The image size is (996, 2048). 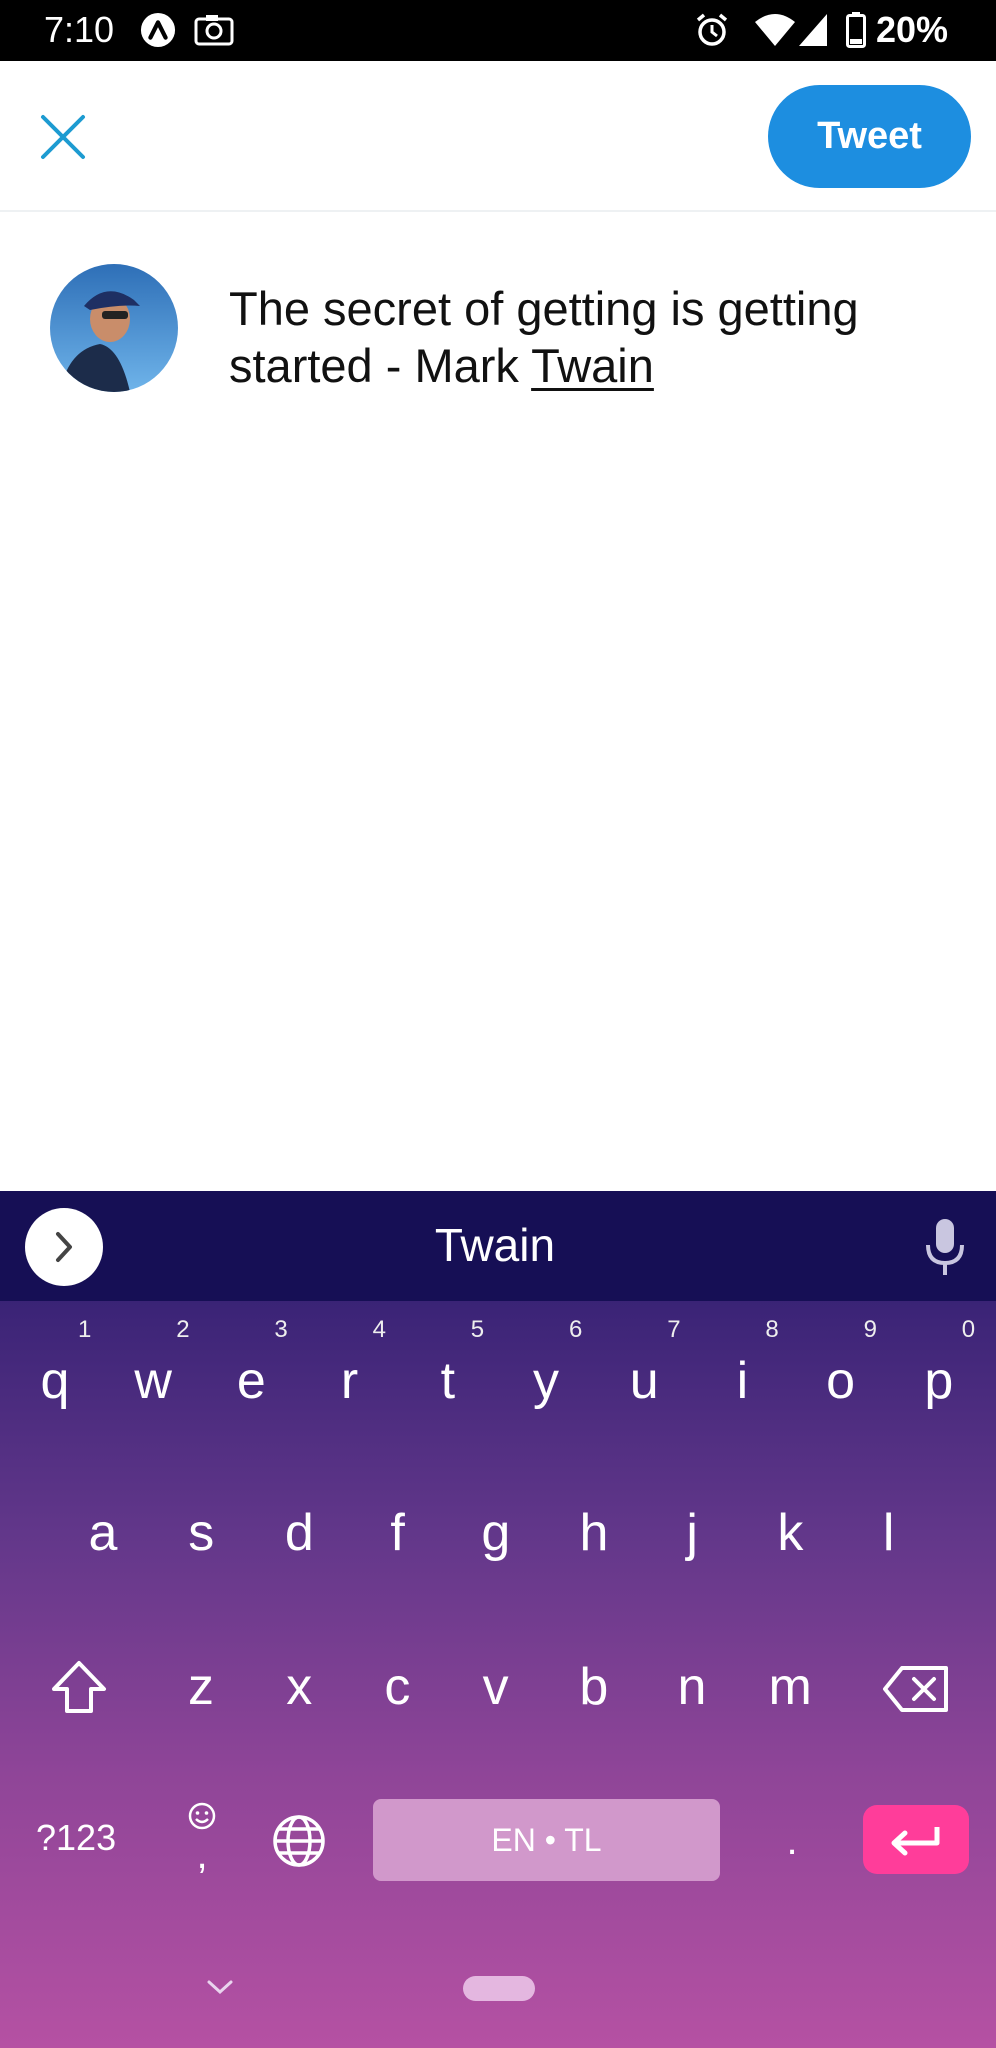 I want to click on key-hint-number: 8, so click(x=772, y=1329).